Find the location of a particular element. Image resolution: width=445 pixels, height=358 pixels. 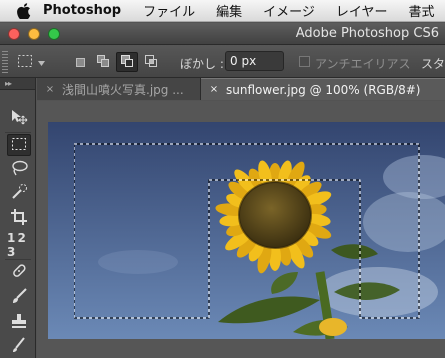

add-selection-icon is located at coordinates (103, 62).